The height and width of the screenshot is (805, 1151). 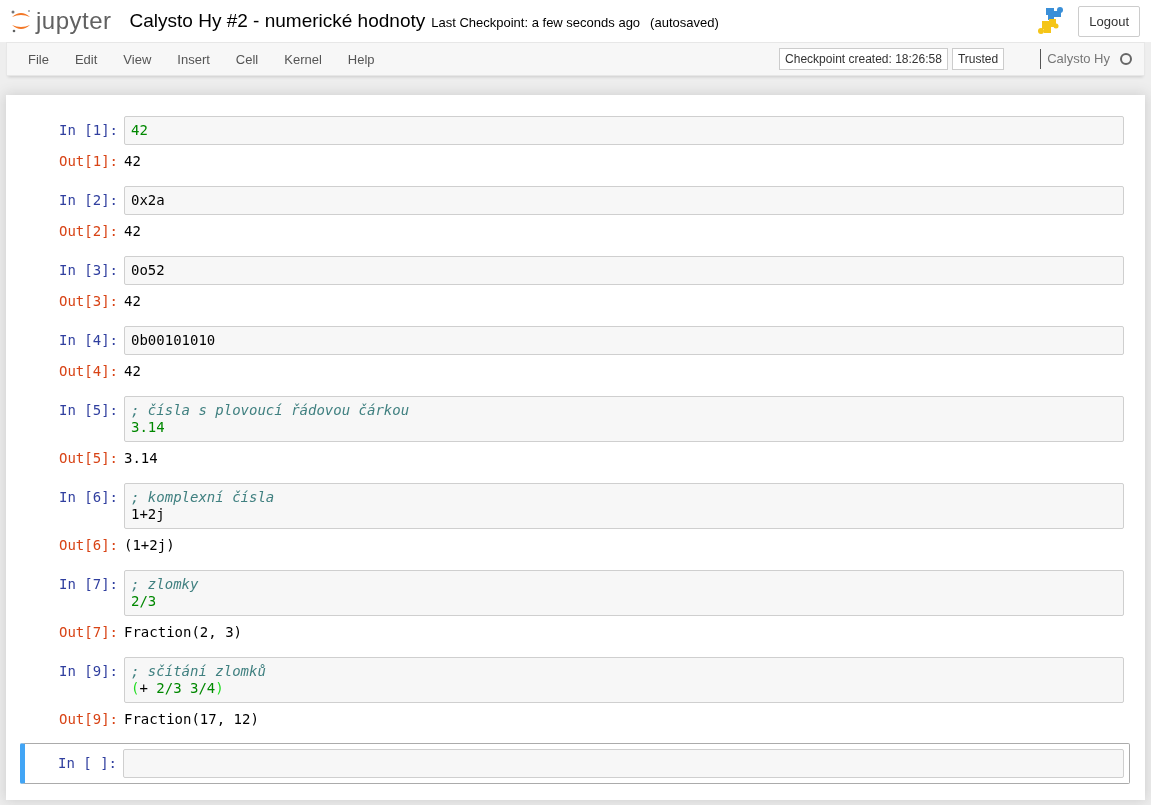 I want to click on menu-item: Insert, so click(x=193, y=59).